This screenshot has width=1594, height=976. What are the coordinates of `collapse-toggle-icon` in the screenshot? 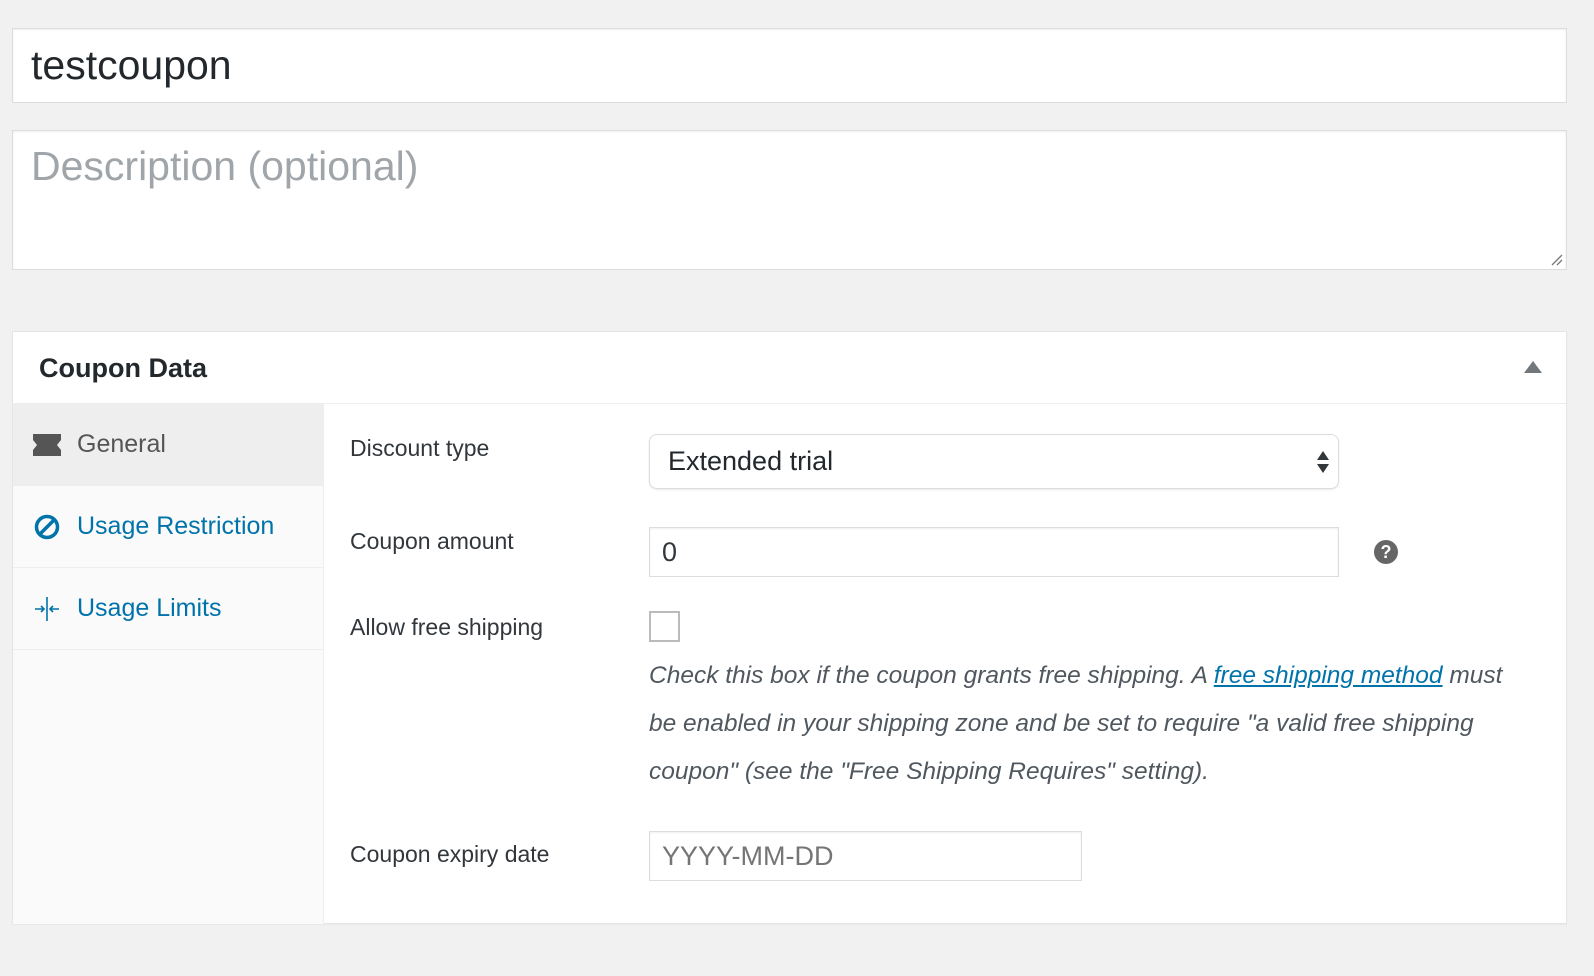 It's located at (1533, 367).